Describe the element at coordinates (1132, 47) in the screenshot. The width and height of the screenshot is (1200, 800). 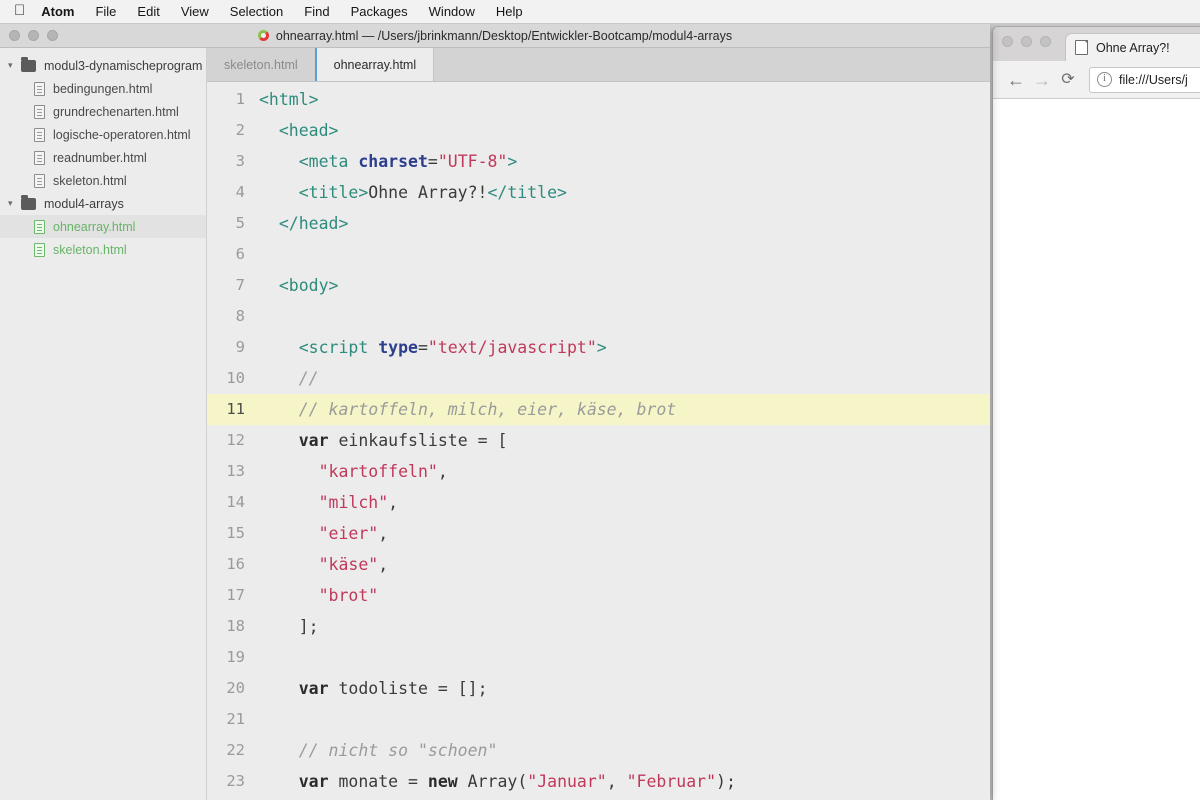
I see `browser-tab: Ohne Array?!` at that location.